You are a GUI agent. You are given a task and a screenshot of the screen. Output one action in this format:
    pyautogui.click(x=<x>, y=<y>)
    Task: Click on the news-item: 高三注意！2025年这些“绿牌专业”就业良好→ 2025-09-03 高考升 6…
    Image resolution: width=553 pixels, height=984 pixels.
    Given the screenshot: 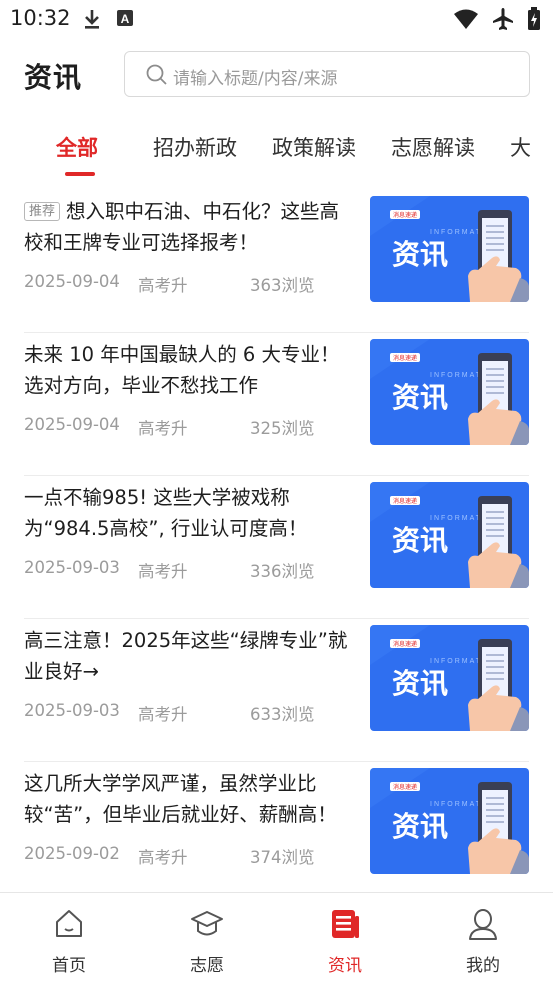 What is the action you would take?
    pyautogui.click(x=276, y=690)
    